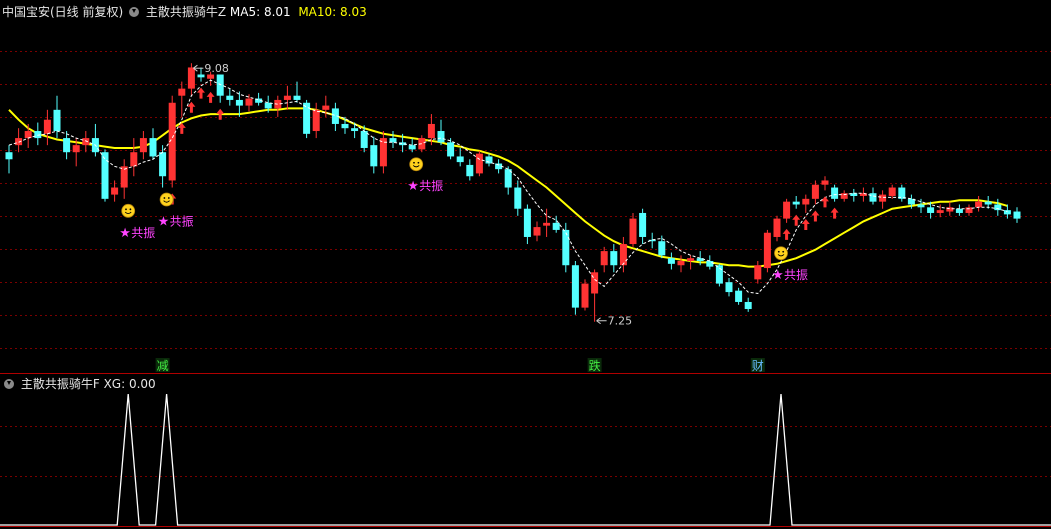  I want to click on event-marker: 财, so click(757, 365).